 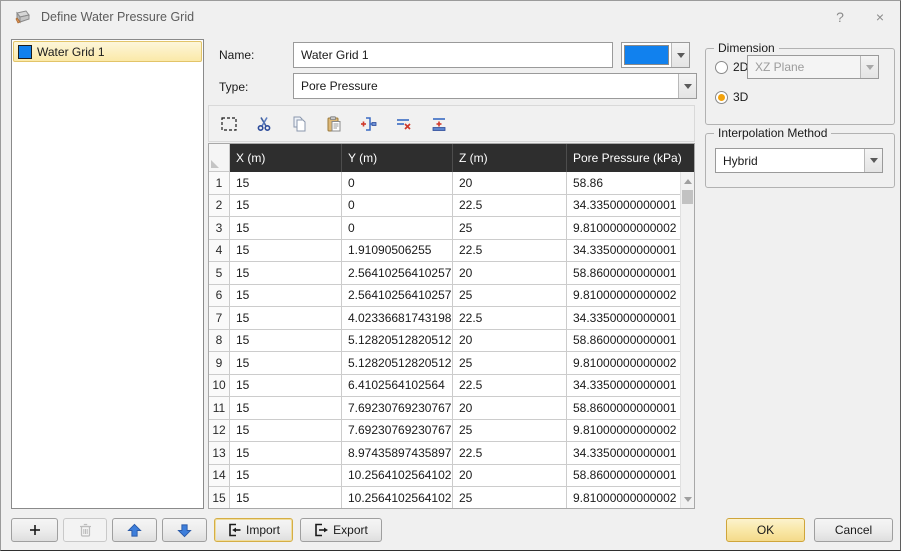 What do you see at coordinates (813, 67) in the screenshot?
I see `plane-select: XZ Plane` at bounding box center [813, 67].